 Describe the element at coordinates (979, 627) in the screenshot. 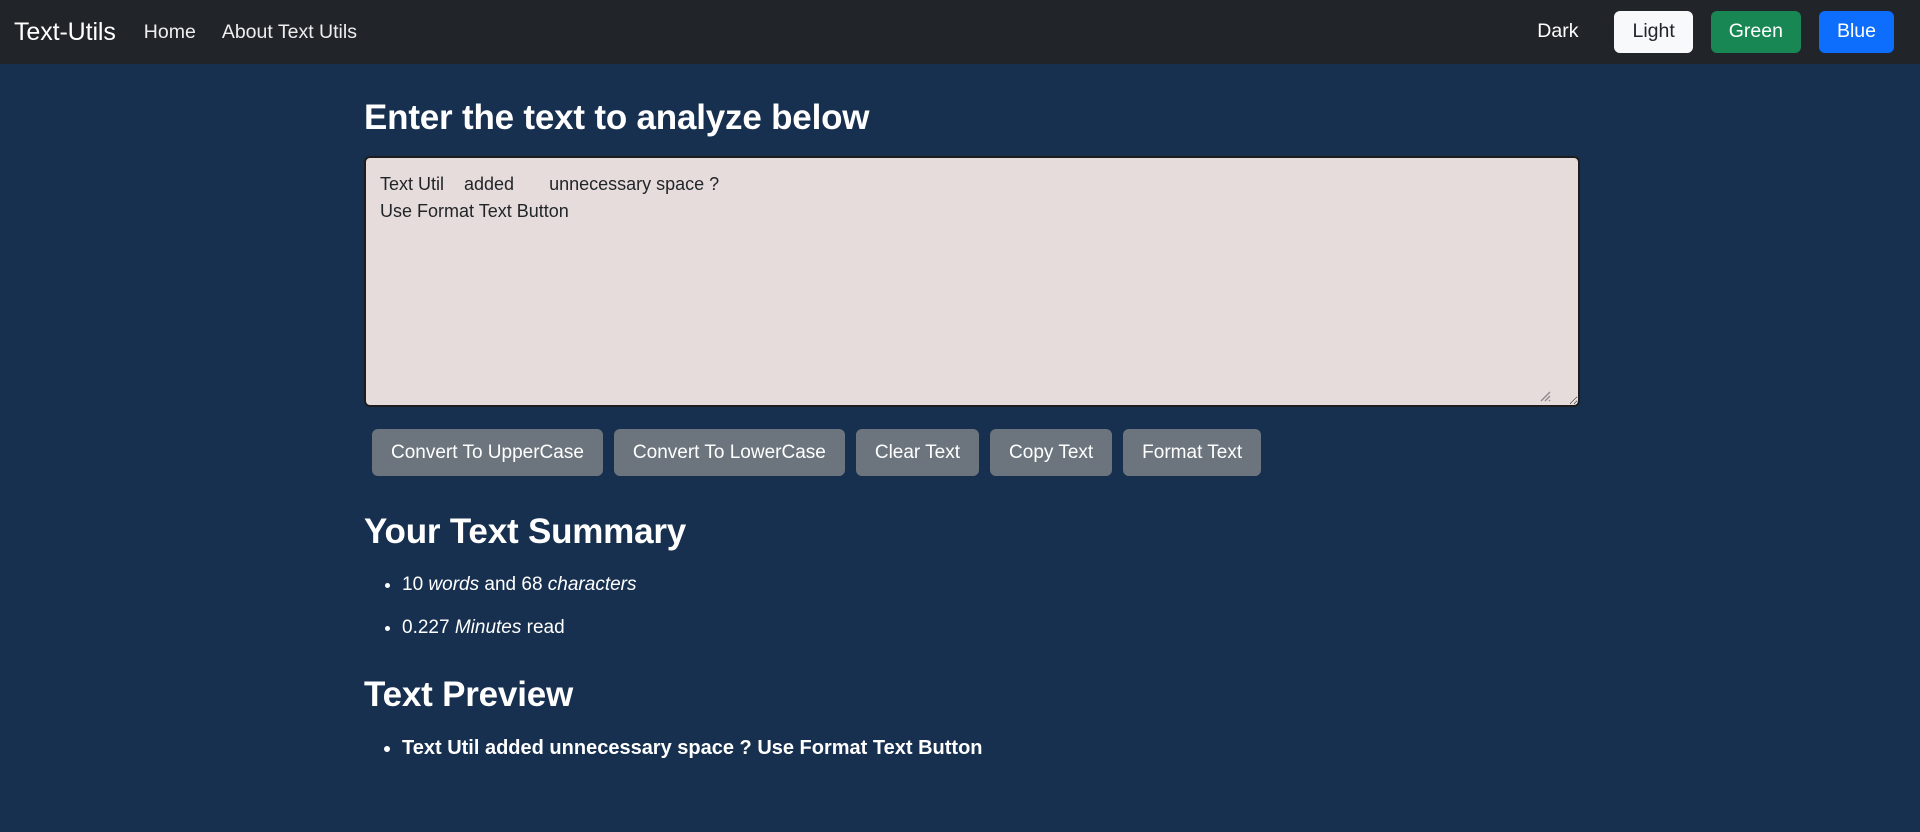

I see `summary-item-read-time: 0.227 Minutes read` at that location.